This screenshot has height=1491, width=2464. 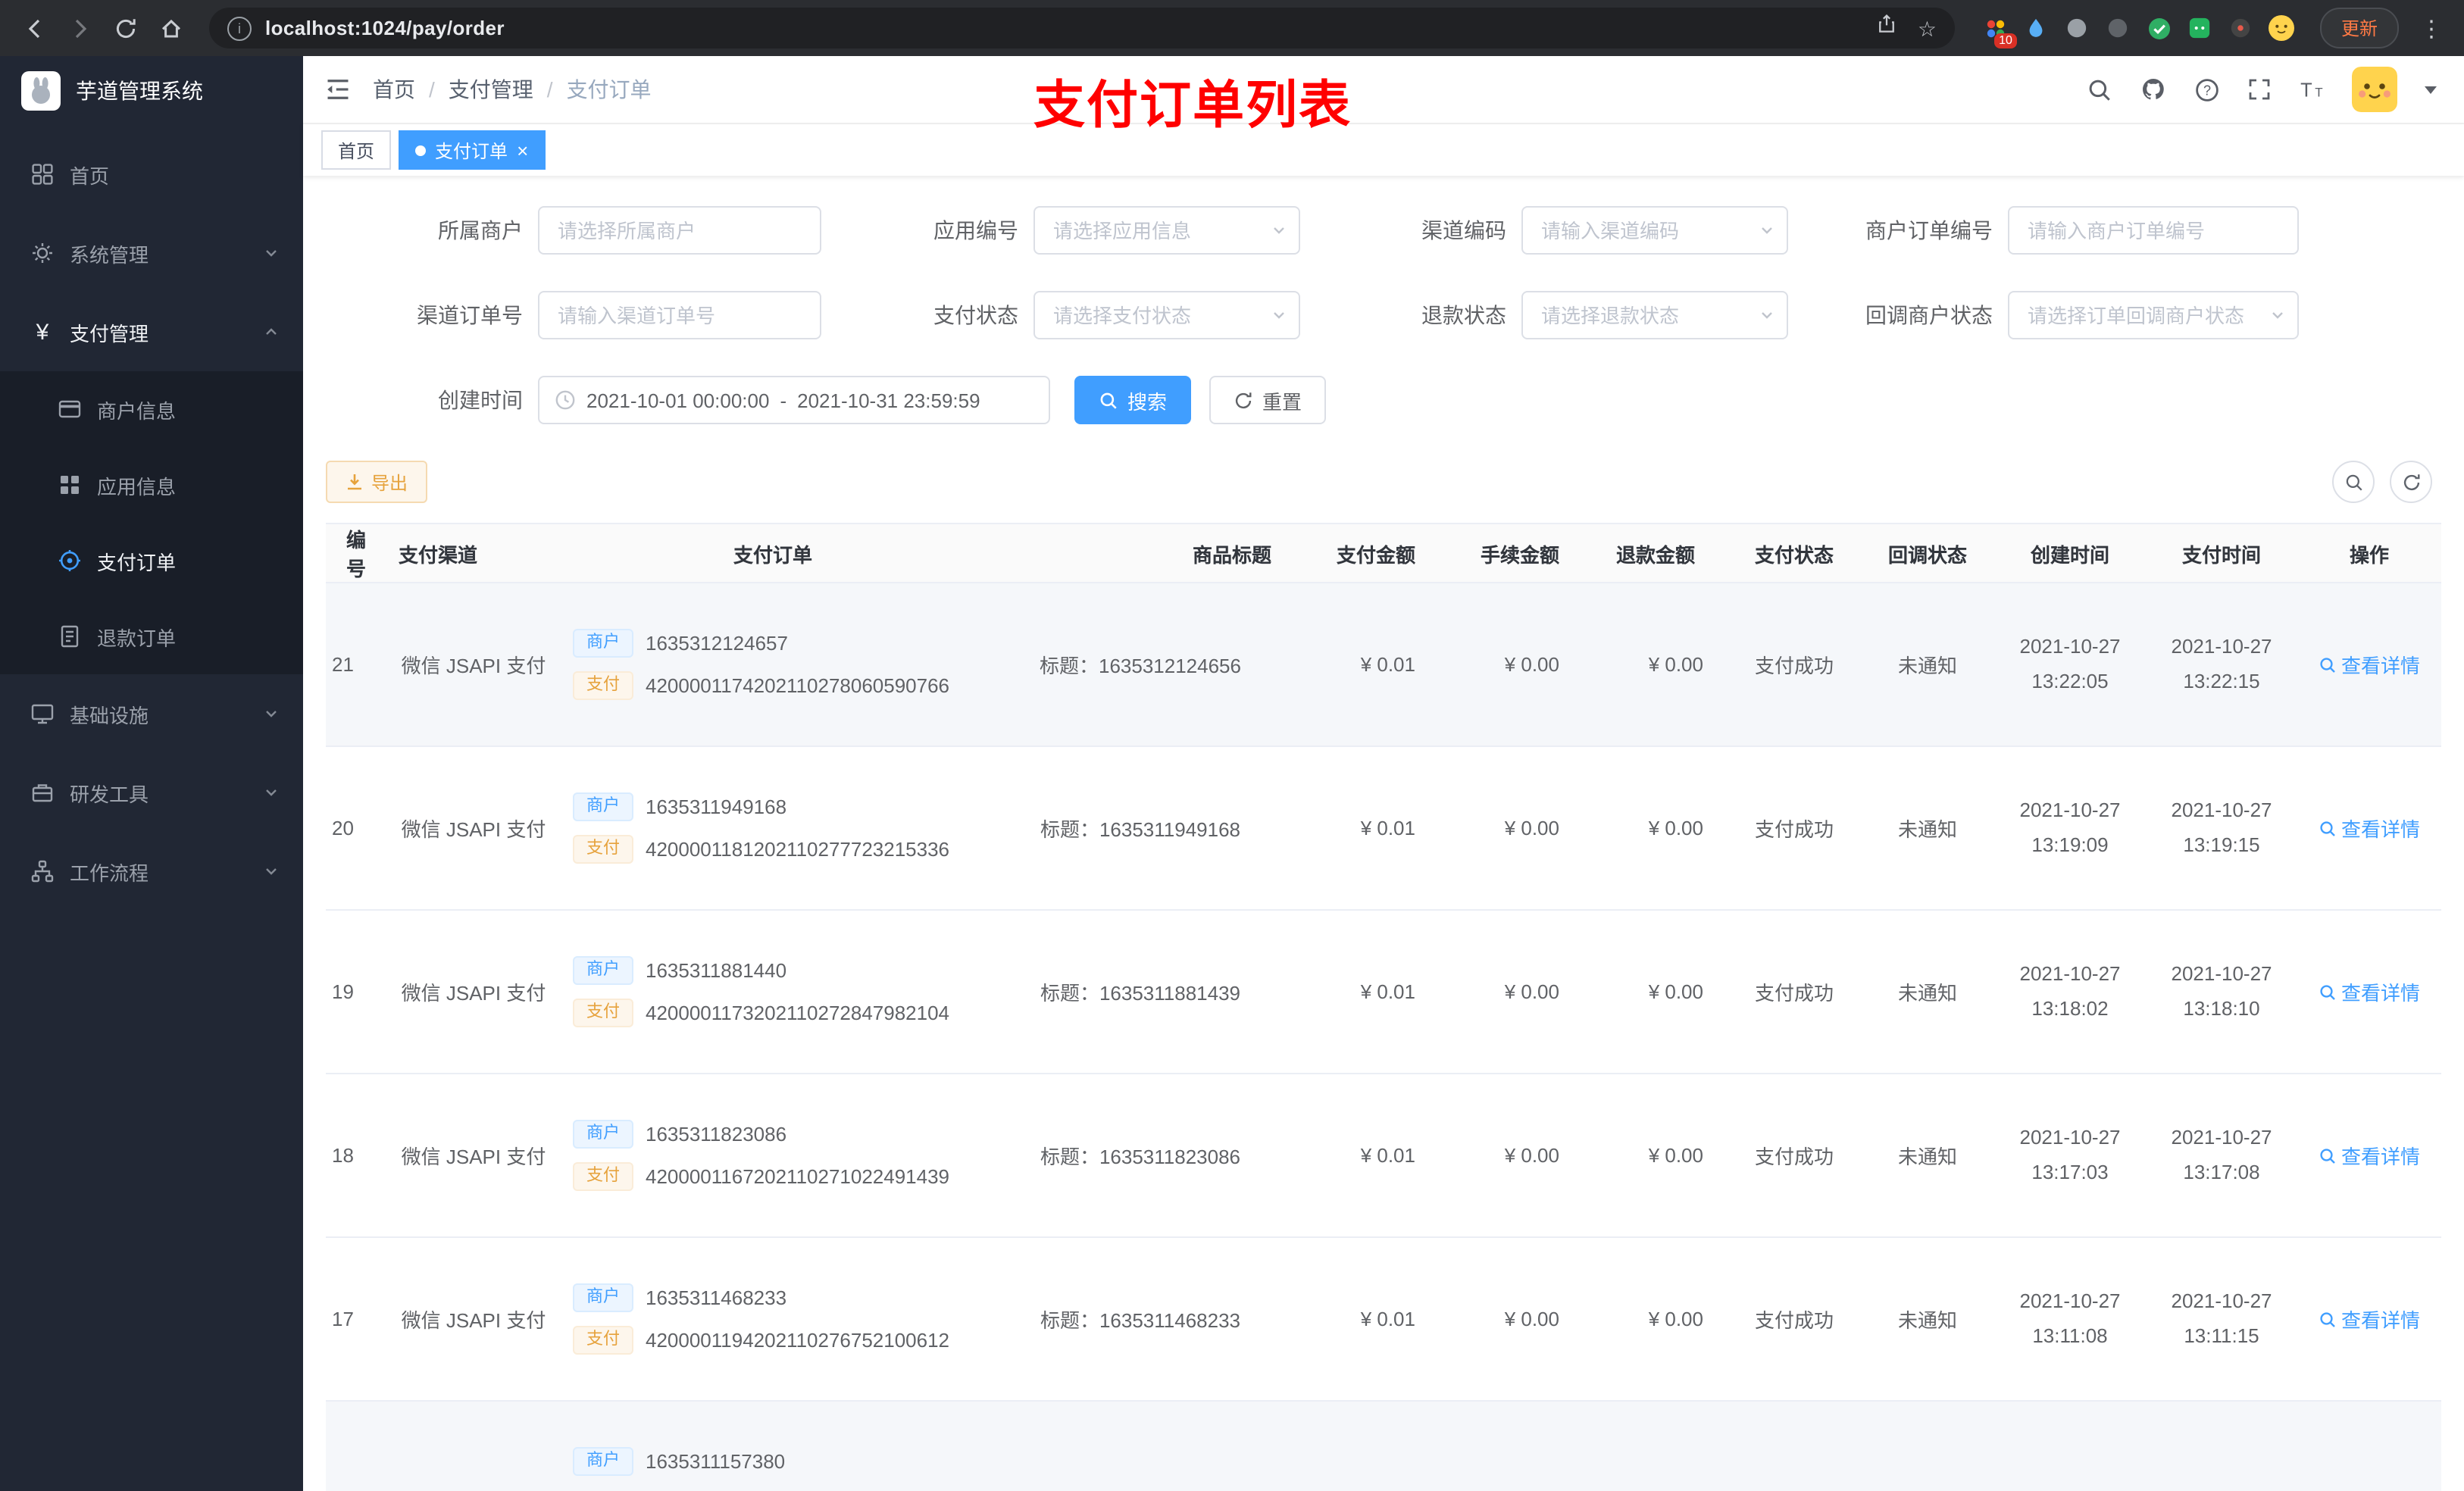 What do you see at coordinates (2312, 89) in the screenshot?
I see `font-size-icon: TT` at bounding box center [2312, 89].